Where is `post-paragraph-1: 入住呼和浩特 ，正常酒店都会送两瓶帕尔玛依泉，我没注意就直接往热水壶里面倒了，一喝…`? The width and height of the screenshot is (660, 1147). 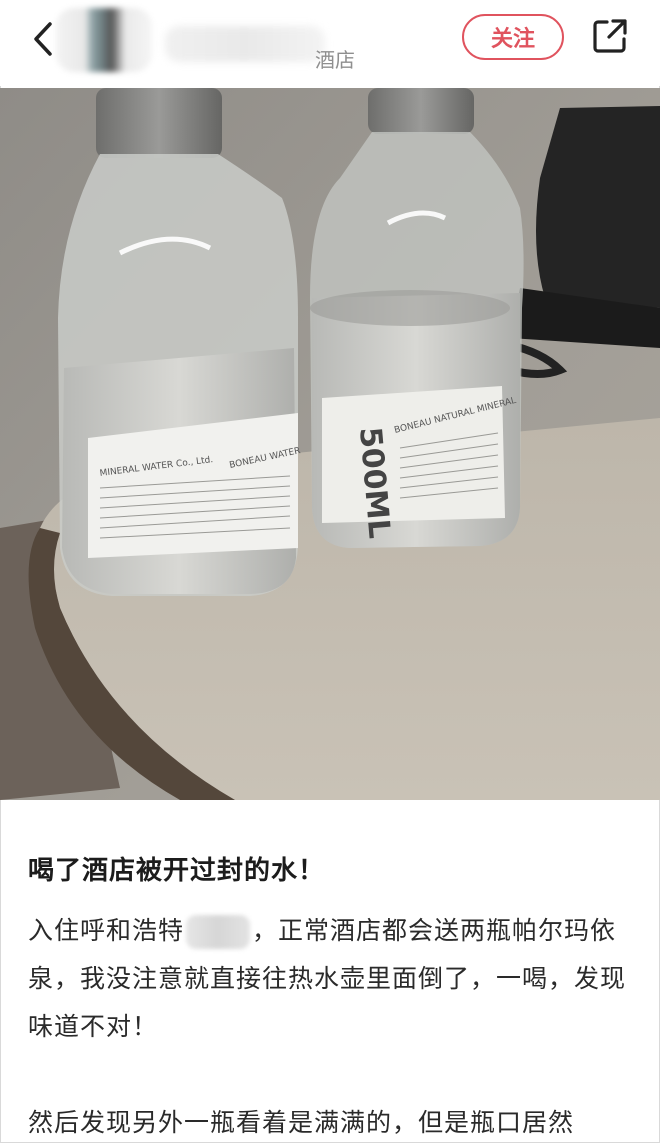
post-paragraph-1: 入住呼和浩特 ，正常酒店都会送两瓶帕尔玛依泉，我没注意就直接往热水壶里面倒了，一喝… is located at coordinates (333, 979).